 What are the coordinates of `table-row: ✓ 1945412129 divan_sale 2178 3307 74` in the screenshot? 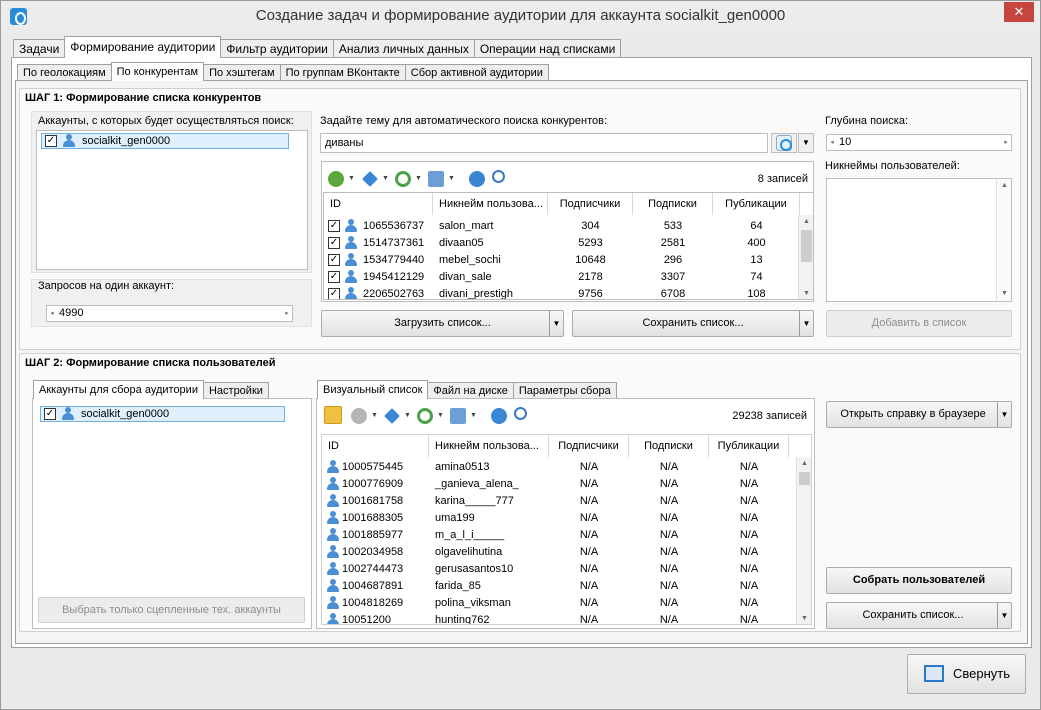 It's located at (562, 277).